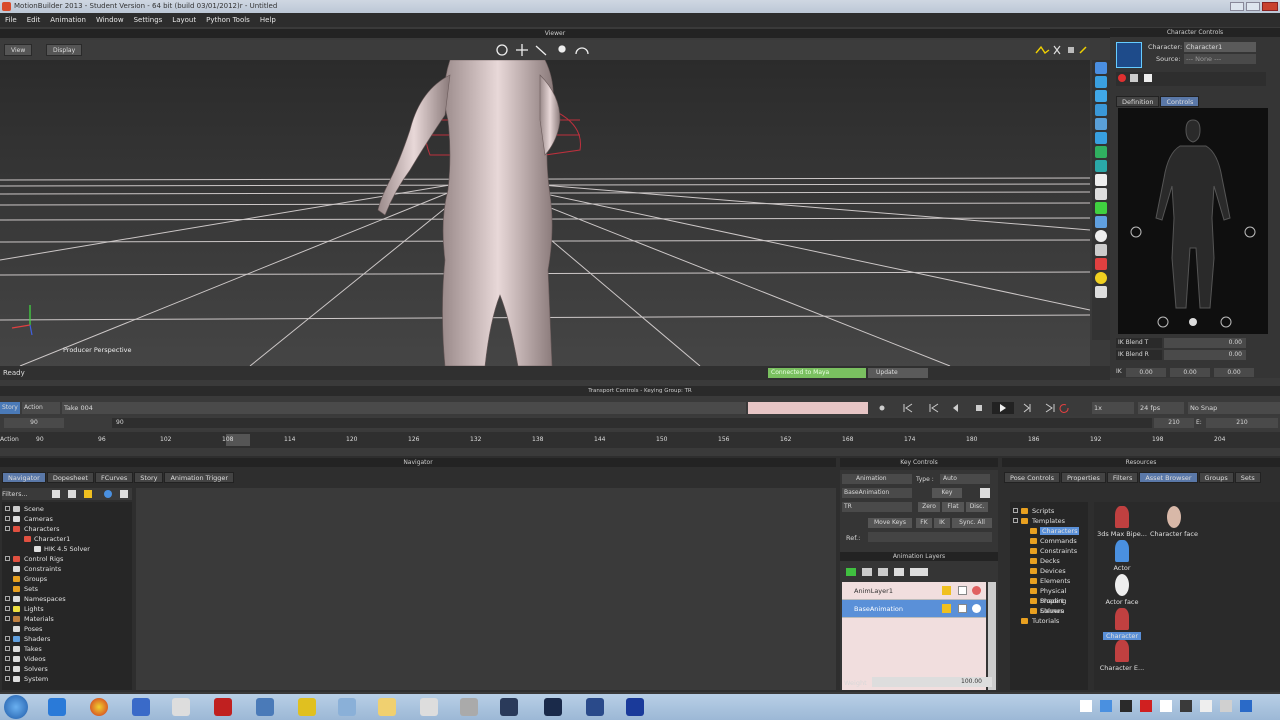 Image resolution: width=1280 pixels, height=720 pixels. I want to click on take-select: Take 004, so click(404, 408).